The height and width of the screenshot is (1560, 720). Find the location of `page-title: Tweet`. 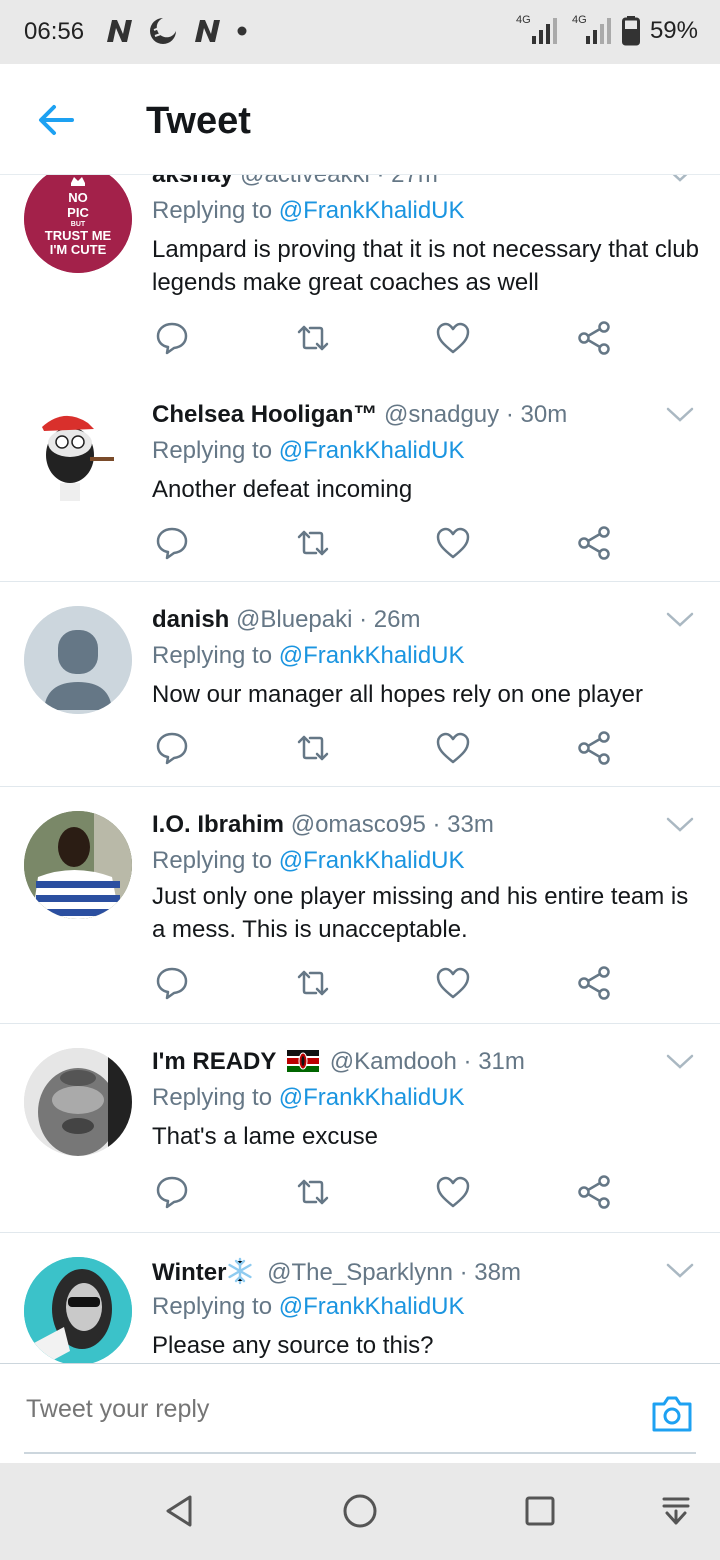

page-title: Tweet is located at coordinates (198, 121).